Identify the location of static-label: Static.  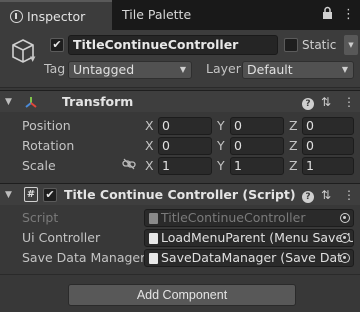
(319, 45).